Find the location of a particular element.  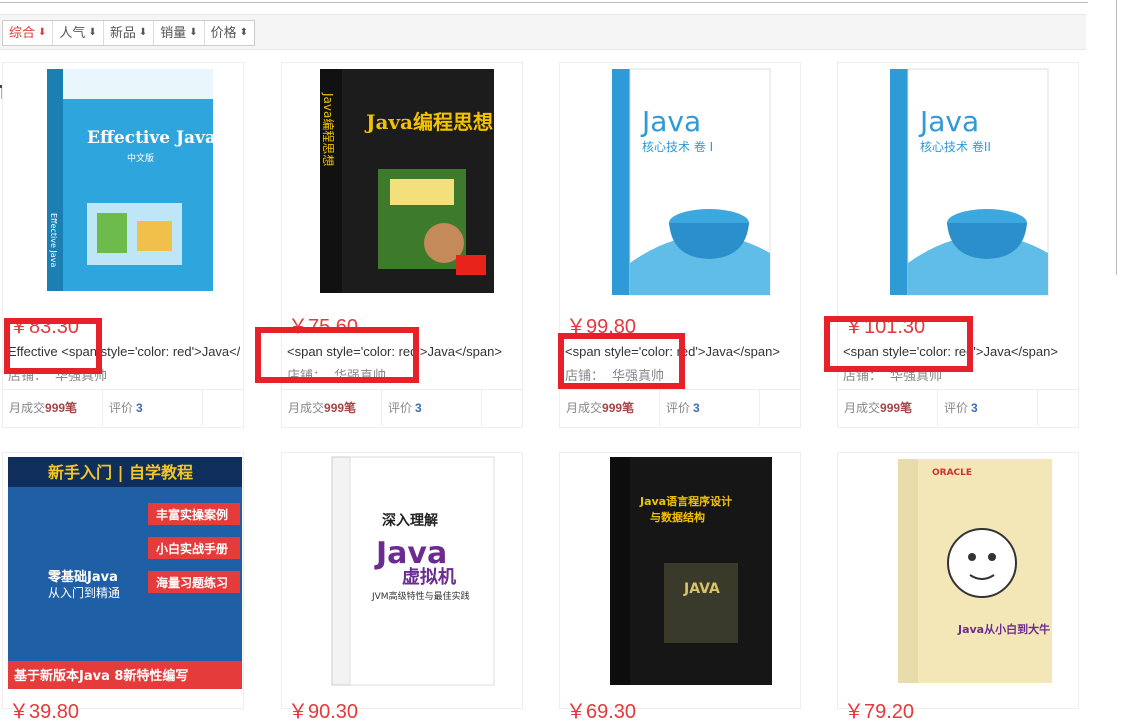

sort-popularity-button: 人气 ⬇ is located at coordinates (78, 33).